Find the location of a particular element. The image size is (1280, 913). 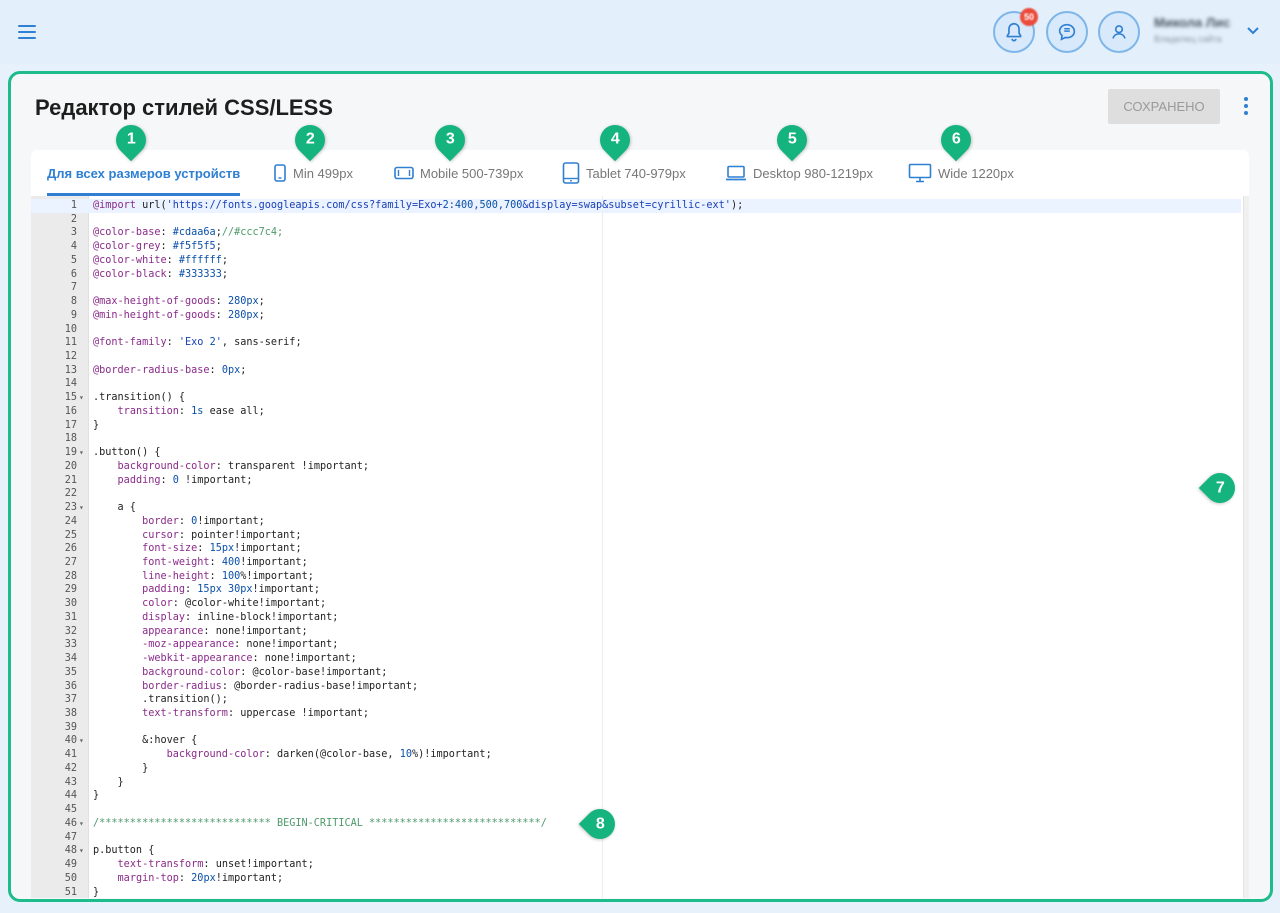

code-line: 34 -webkit-appearance: none!important; is located at coordinates (636, 659).